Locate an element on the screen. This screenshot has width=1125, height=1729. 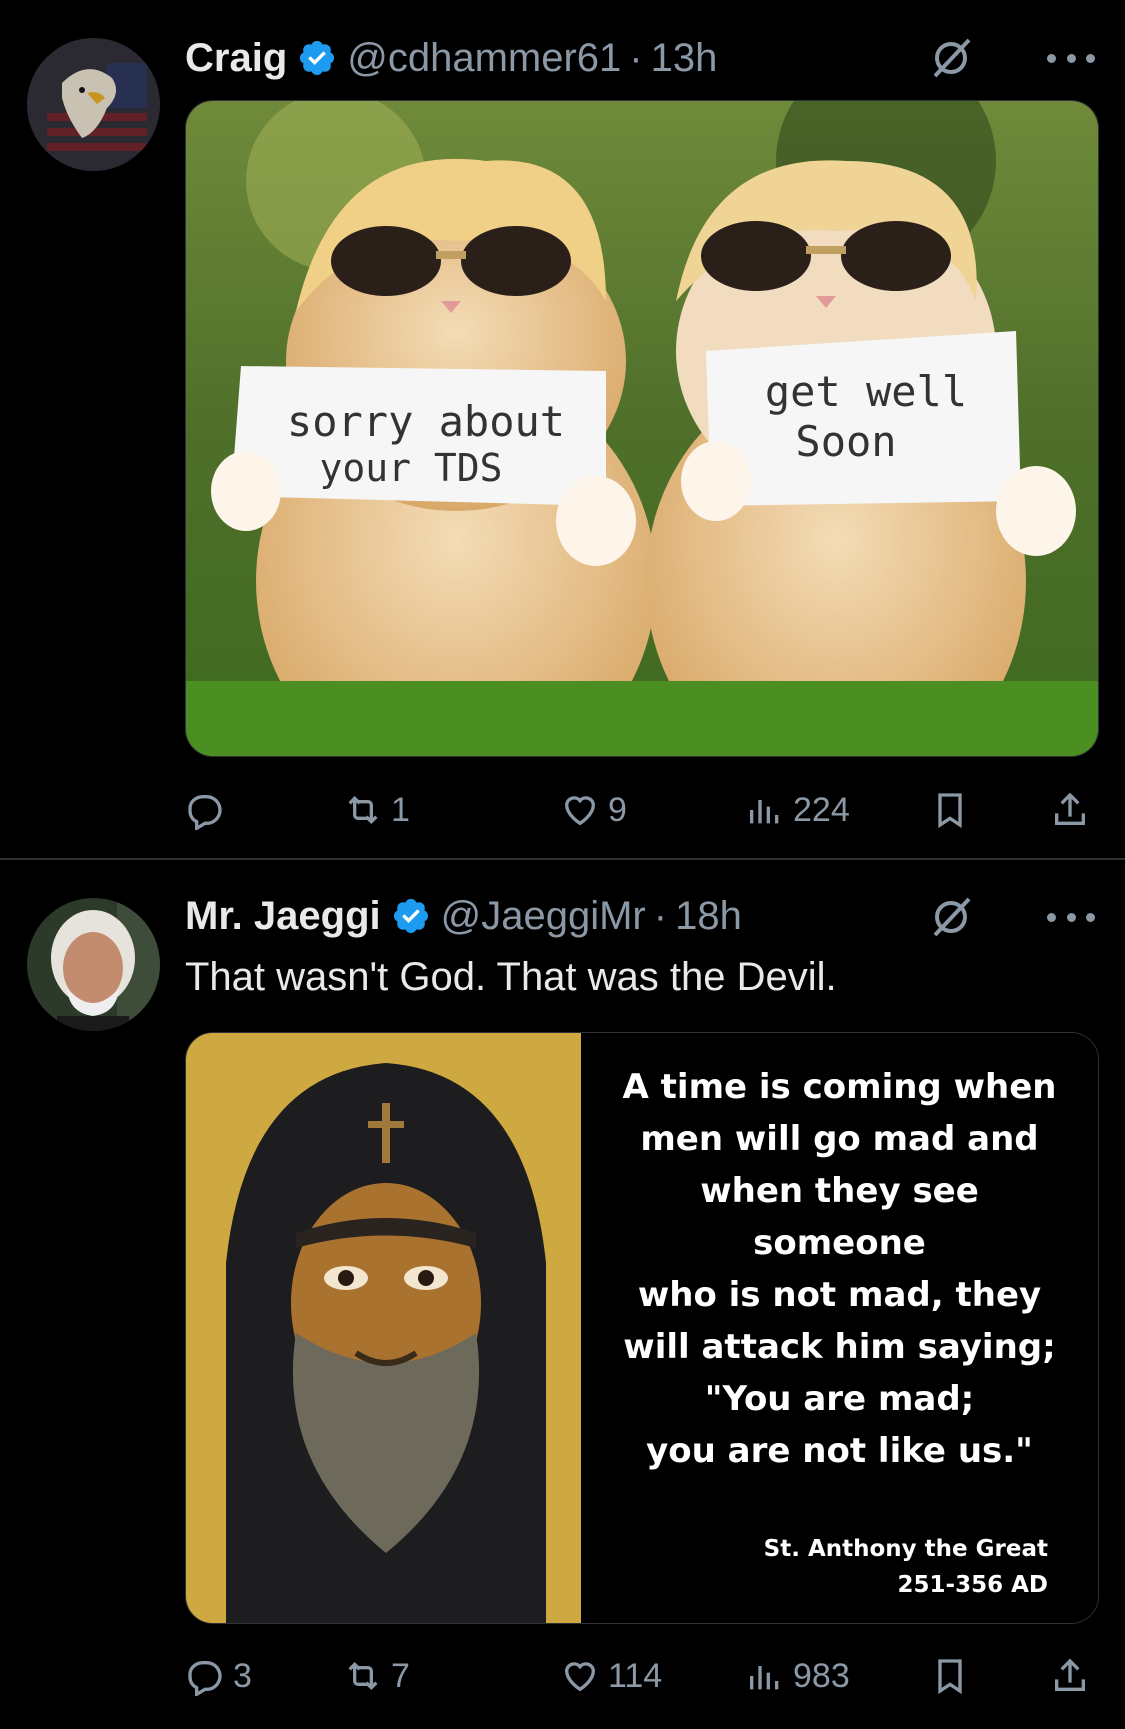
like-count: 9 is located at coordinates (617, 809).